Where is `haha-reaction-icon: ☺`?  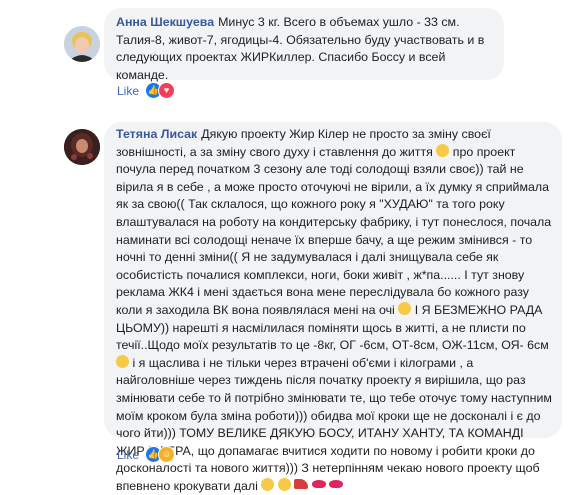 haha-reaction-icon: ☺ is located at coordinates (167, 454).